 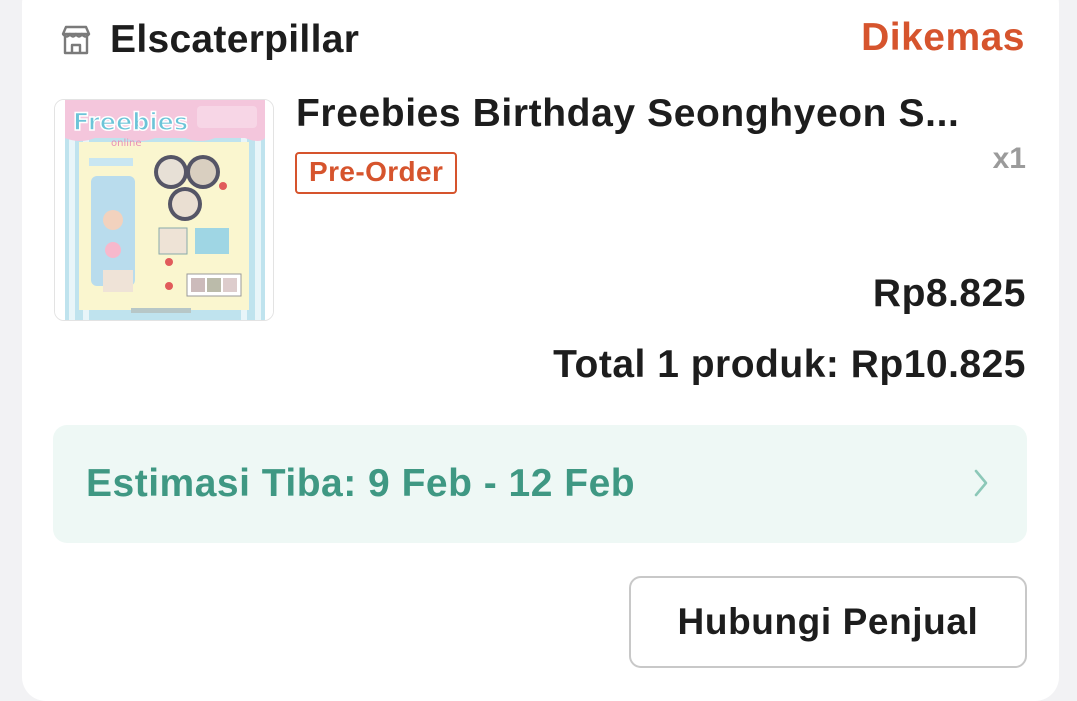 What do you see at coordinates (76, 40) in the screenshot?
I see `store-icon` at bounding box center [76, 40].